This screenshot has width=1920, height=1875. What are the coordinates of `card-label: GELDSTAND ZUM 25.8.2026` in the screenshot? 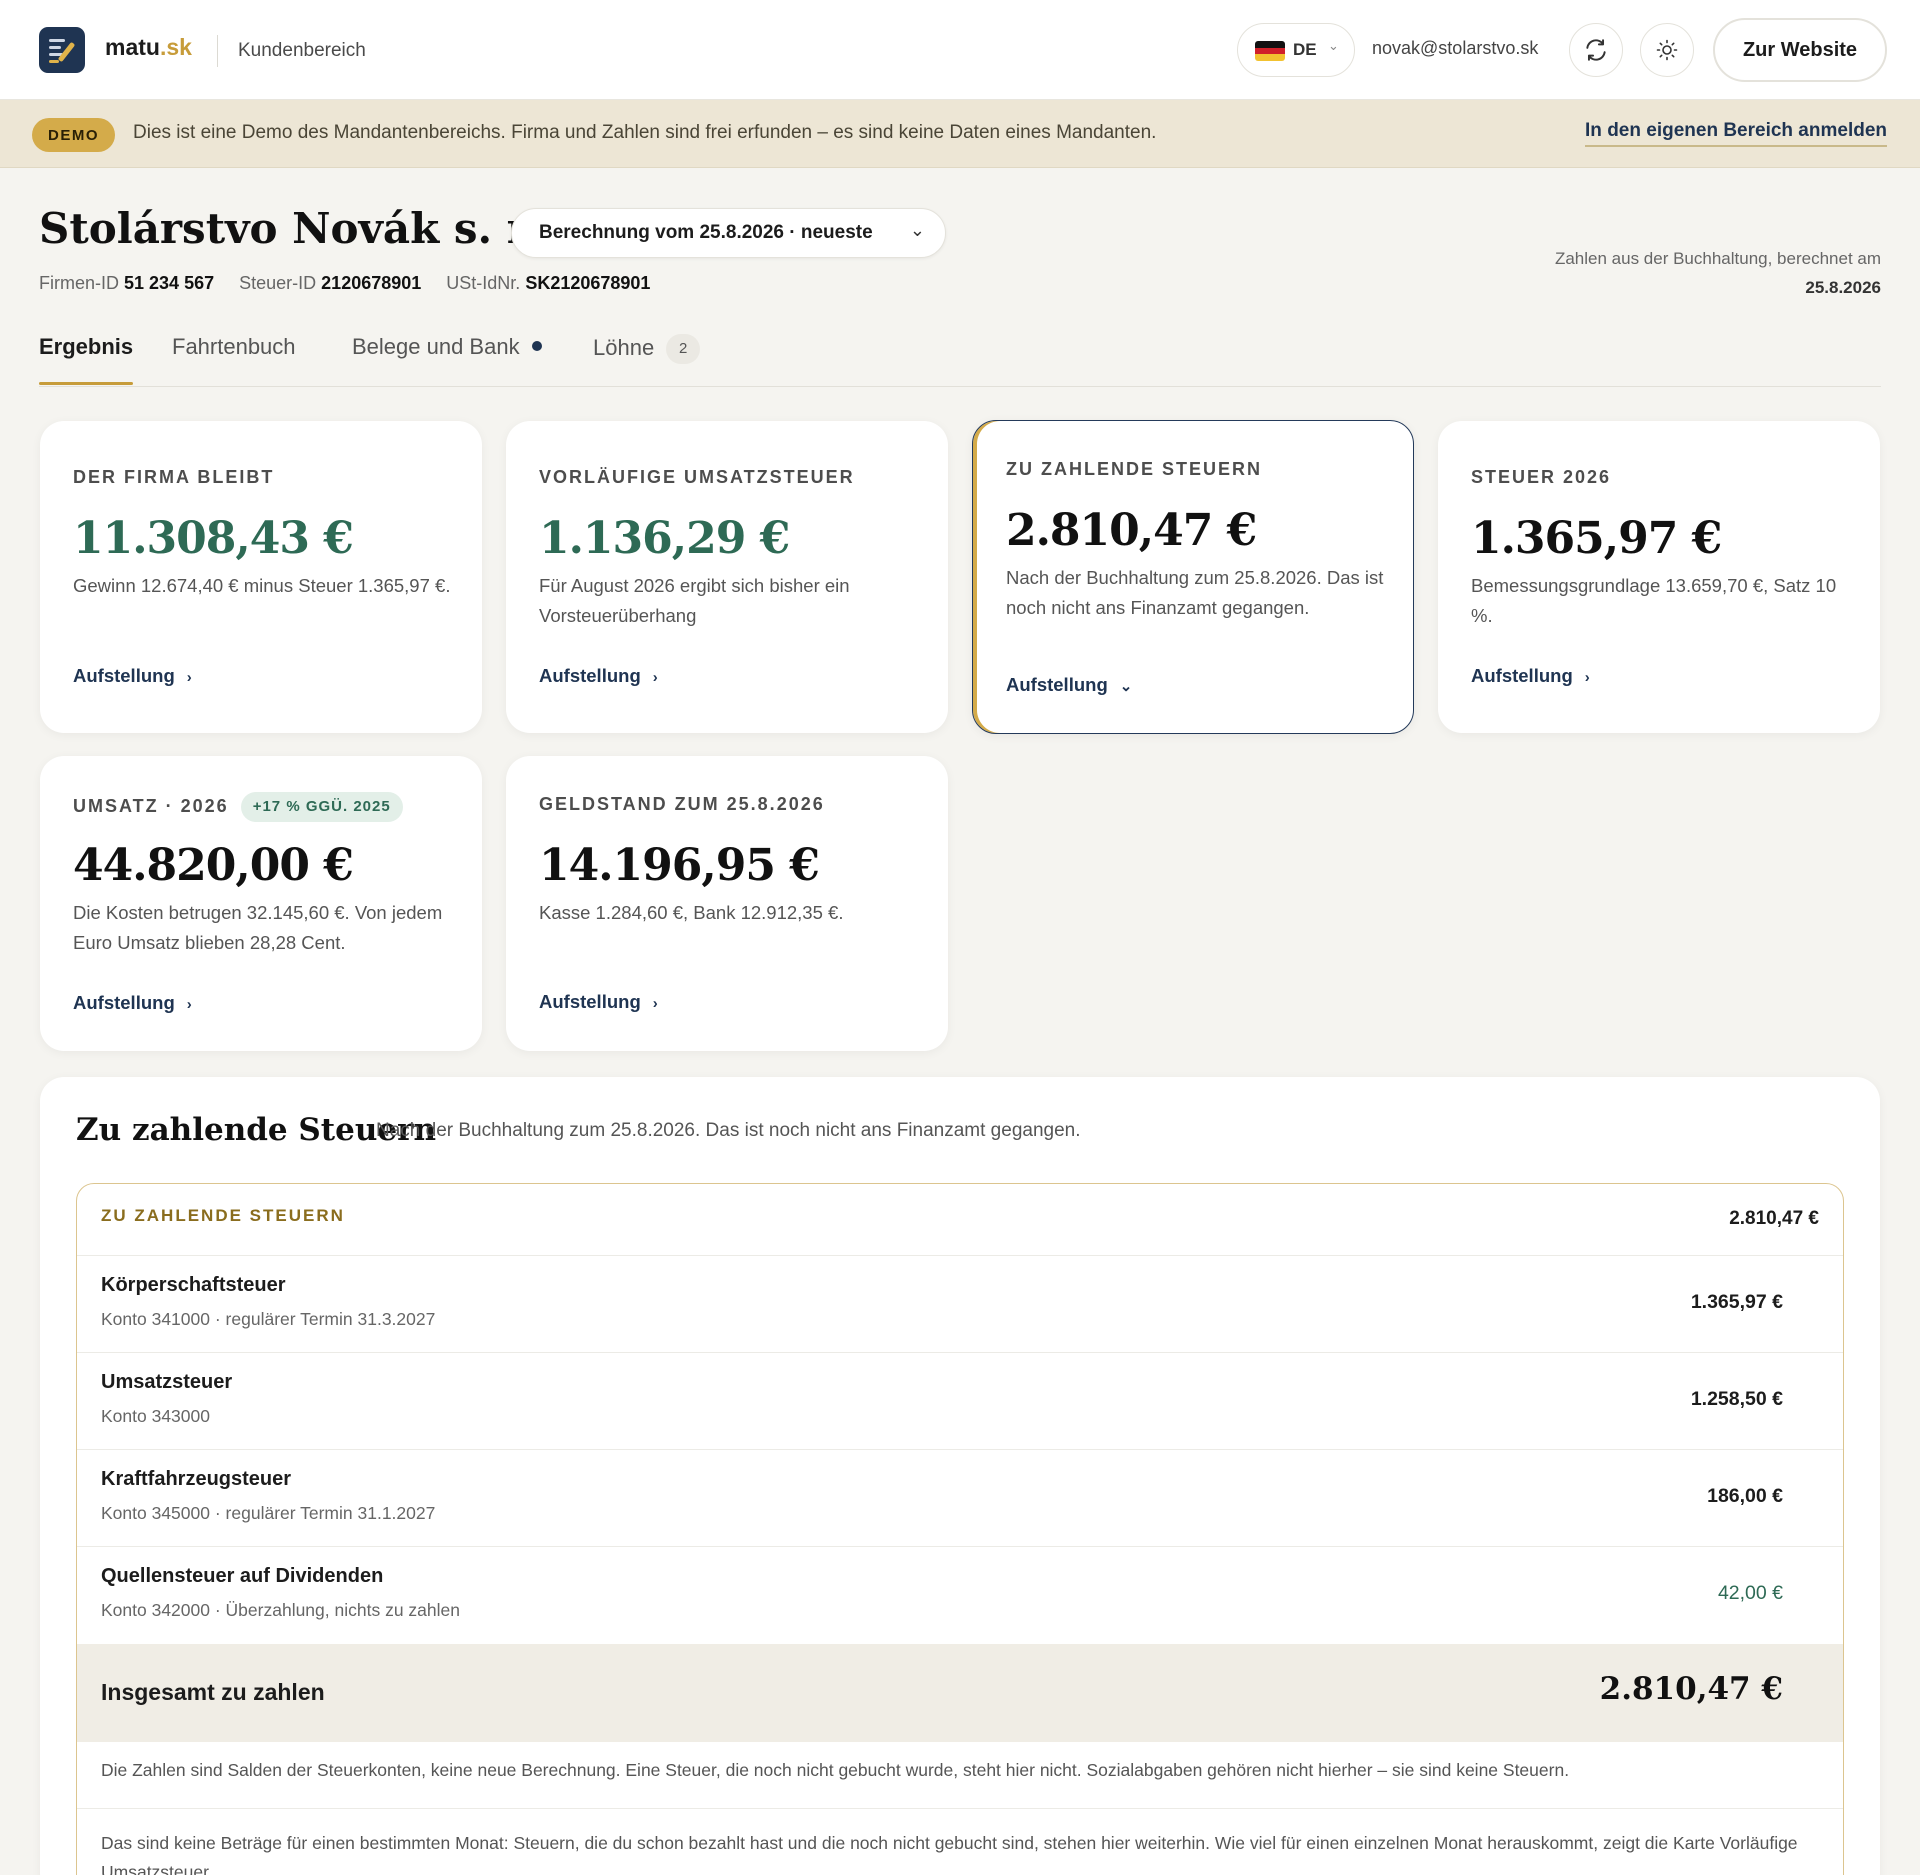 It's located at (682, 804).